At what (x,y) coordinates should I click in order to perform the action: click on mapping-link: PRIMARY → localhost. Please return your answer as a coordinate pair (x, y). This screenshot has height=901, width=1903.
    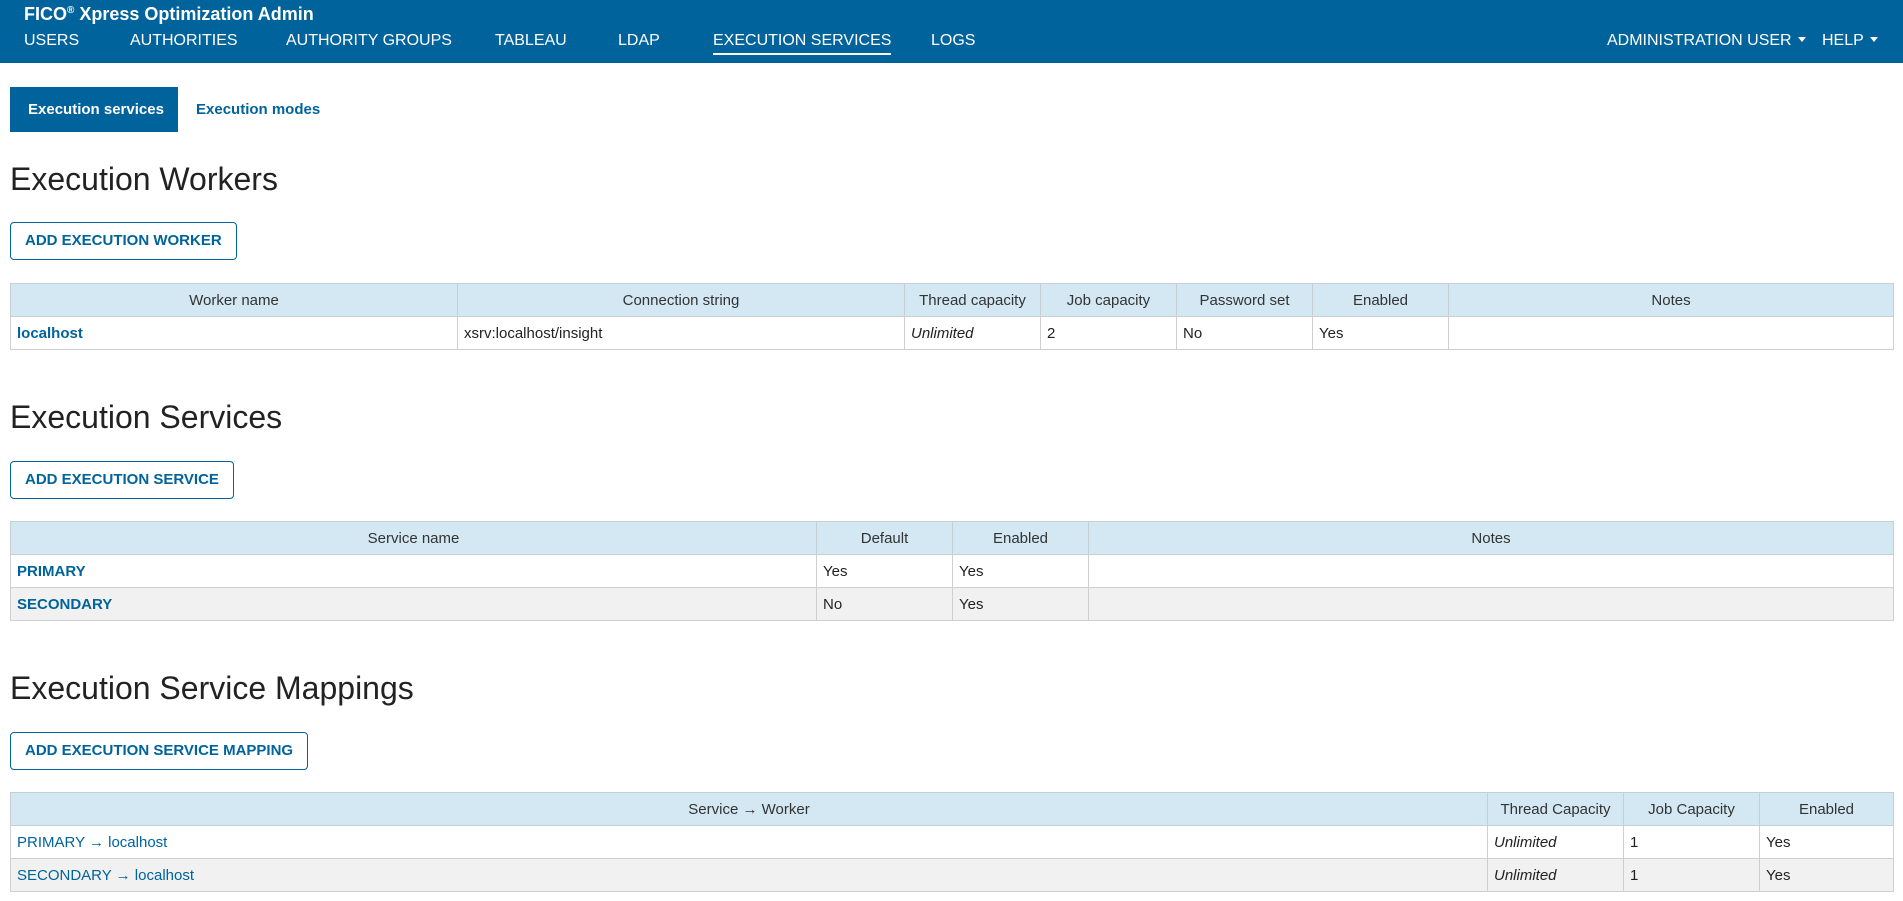
    Looking at the image, I should click on (92, 842).